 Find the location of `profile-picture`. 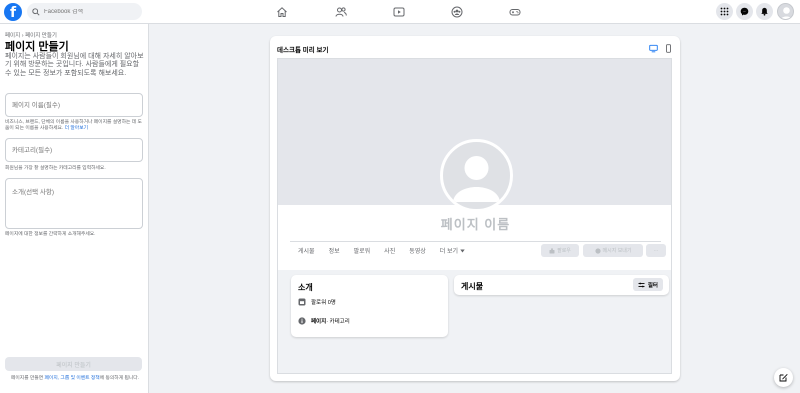

profile-picture is located at coordinates (476, 175).